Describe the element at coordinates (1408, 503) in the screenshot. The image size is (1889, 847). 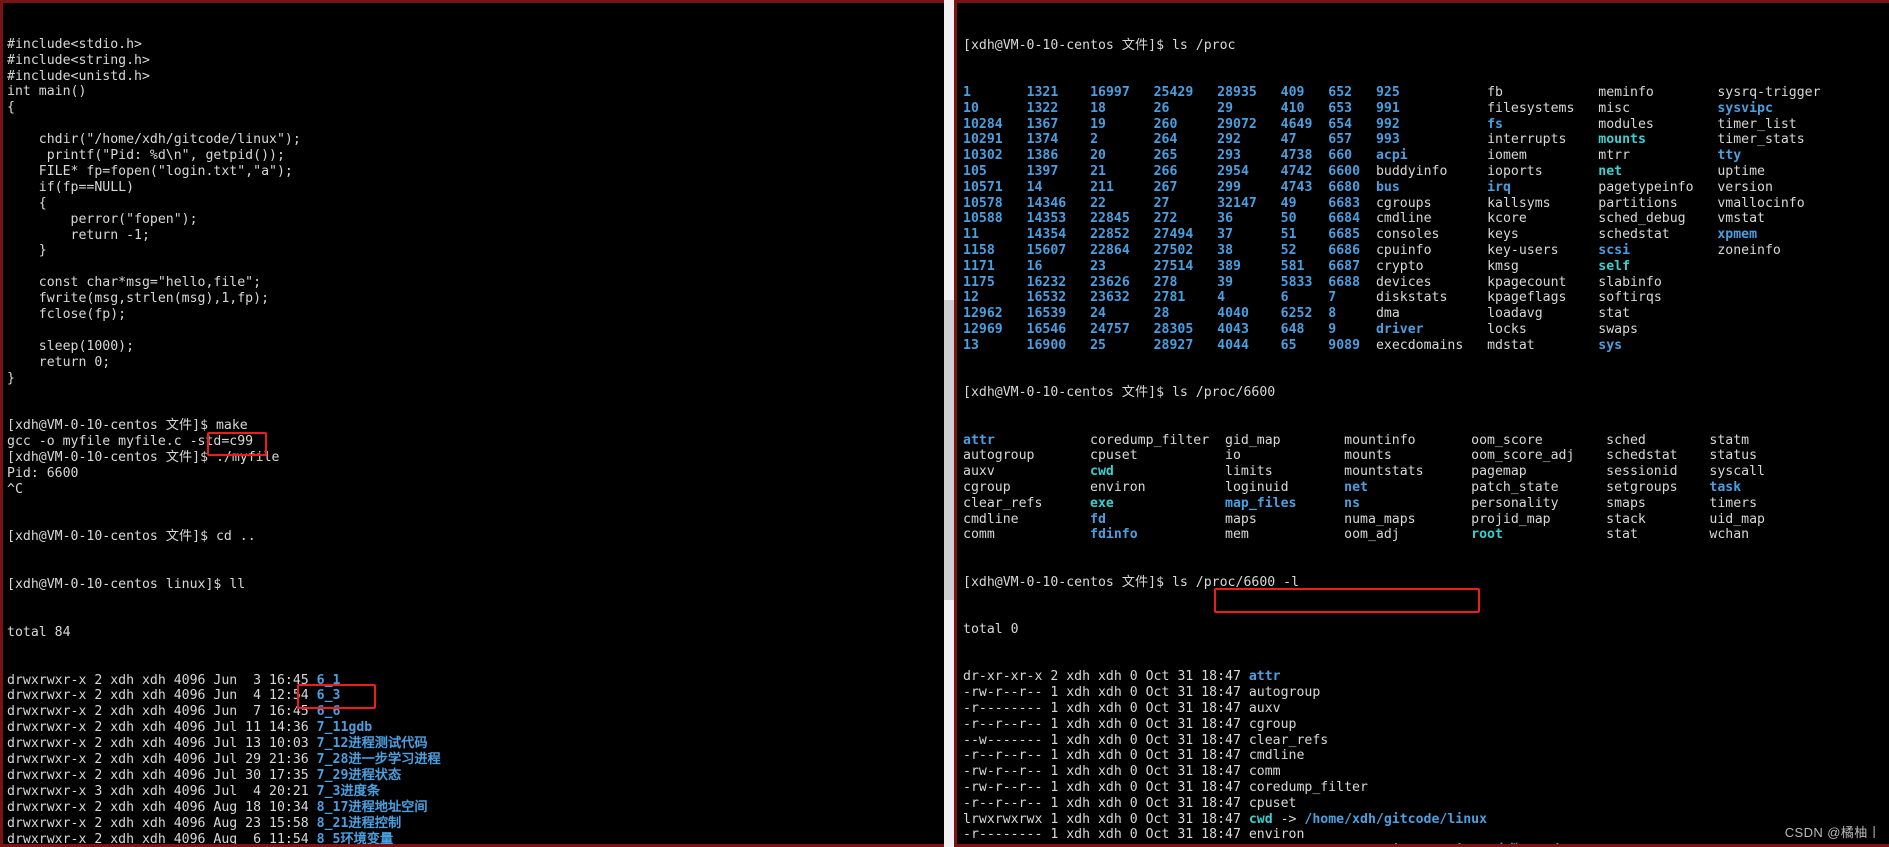
I see `proc-entry: ns` at that location.